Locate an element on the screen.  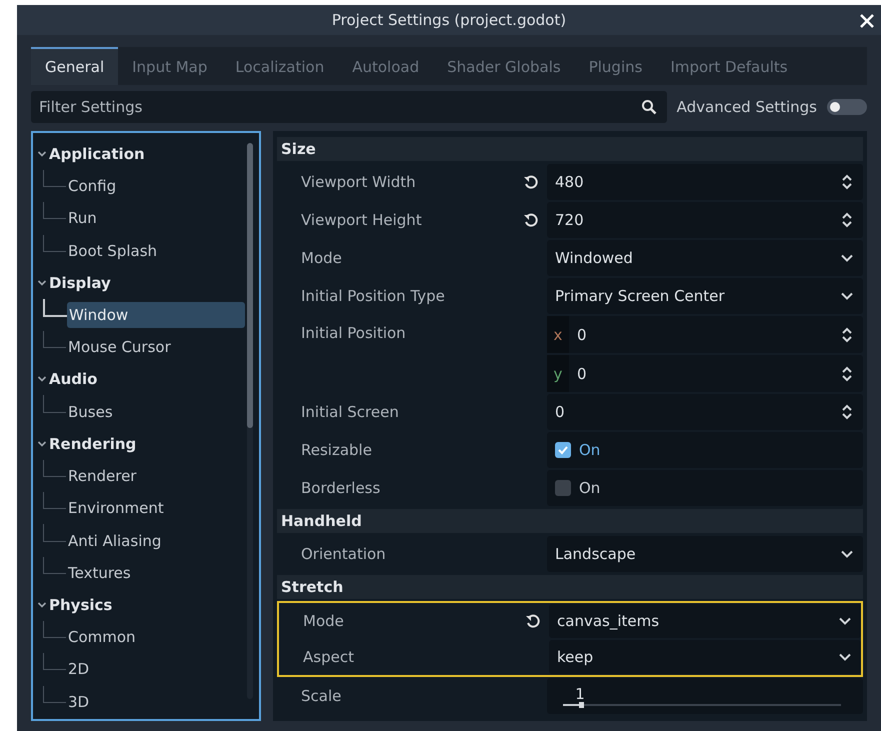
dropdown: Windowed is located at coordinates (705, 258).